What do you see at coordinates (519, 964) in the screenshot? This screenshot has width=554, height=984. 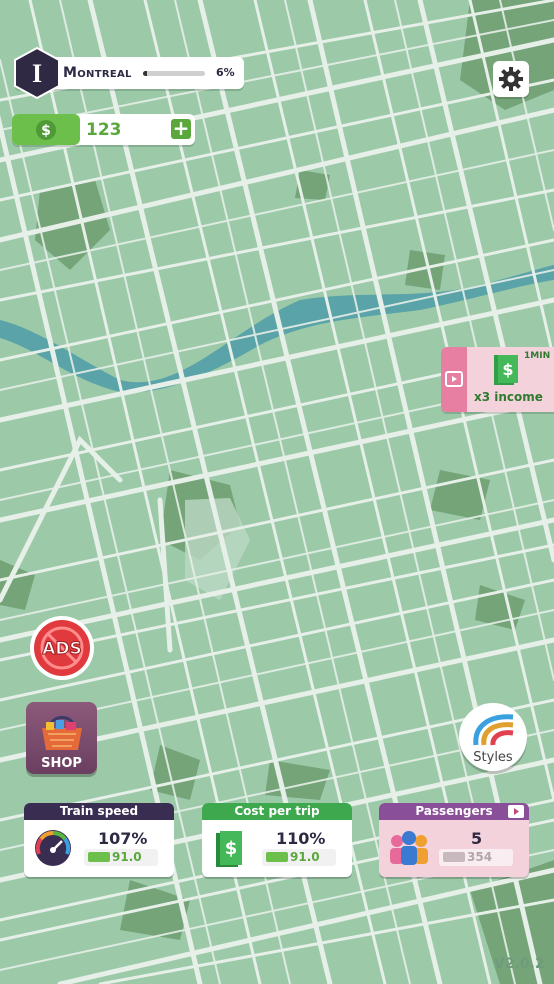 I see `version-label: V2.0.2` at bounding box center [519, 964].